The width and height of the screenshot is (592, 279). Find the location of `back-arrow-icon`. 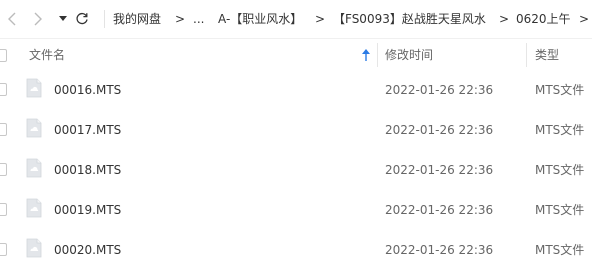

back-arrow-icon is located at coordinates (12, 19).